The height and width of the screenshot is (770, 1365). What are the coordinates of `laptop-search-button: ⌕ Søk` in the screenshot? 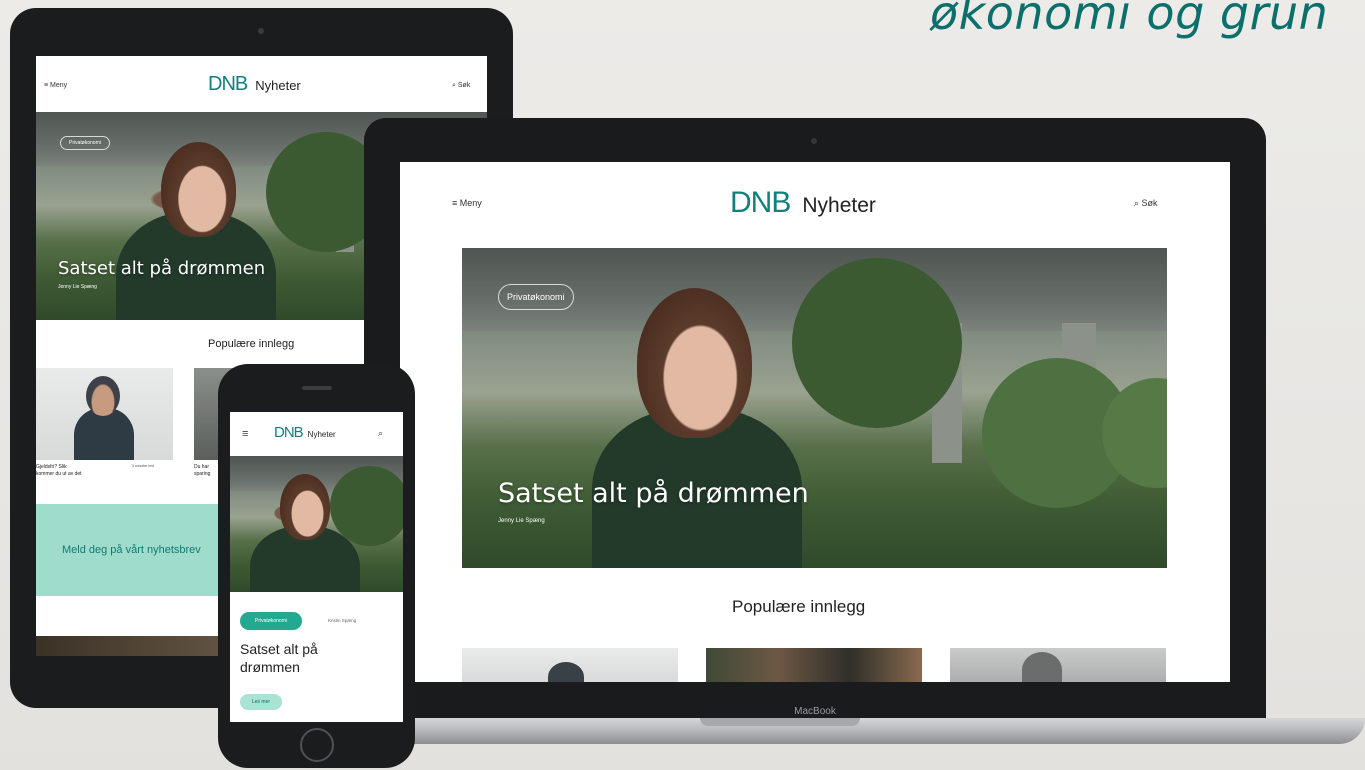 It's located at (1146, 203).